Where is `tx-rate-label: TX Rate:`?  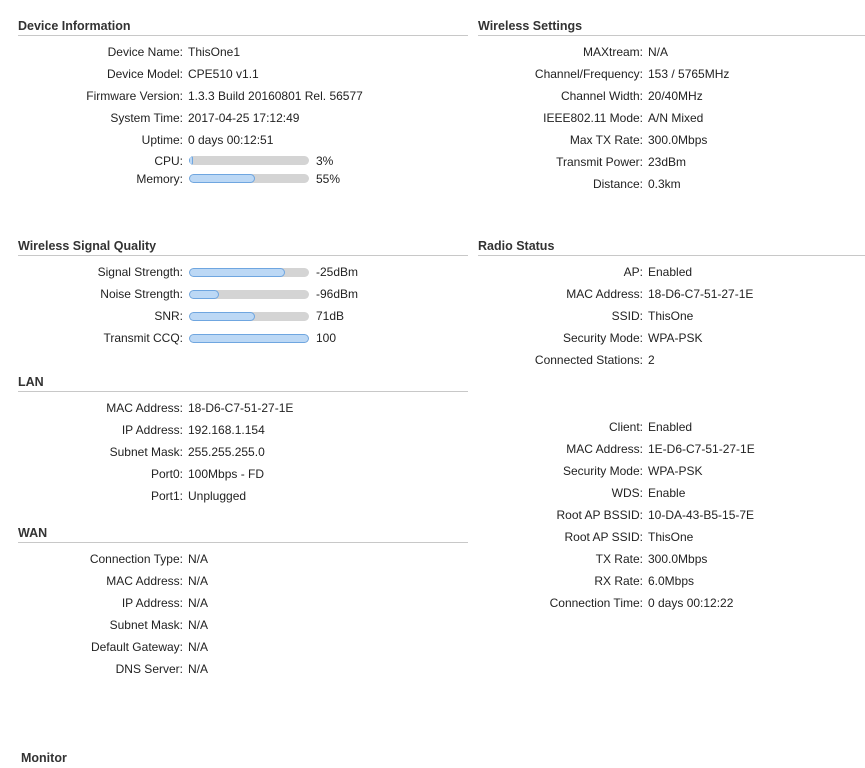 tx-rate-label: TX Rate: is located at coordinates (619, 559).